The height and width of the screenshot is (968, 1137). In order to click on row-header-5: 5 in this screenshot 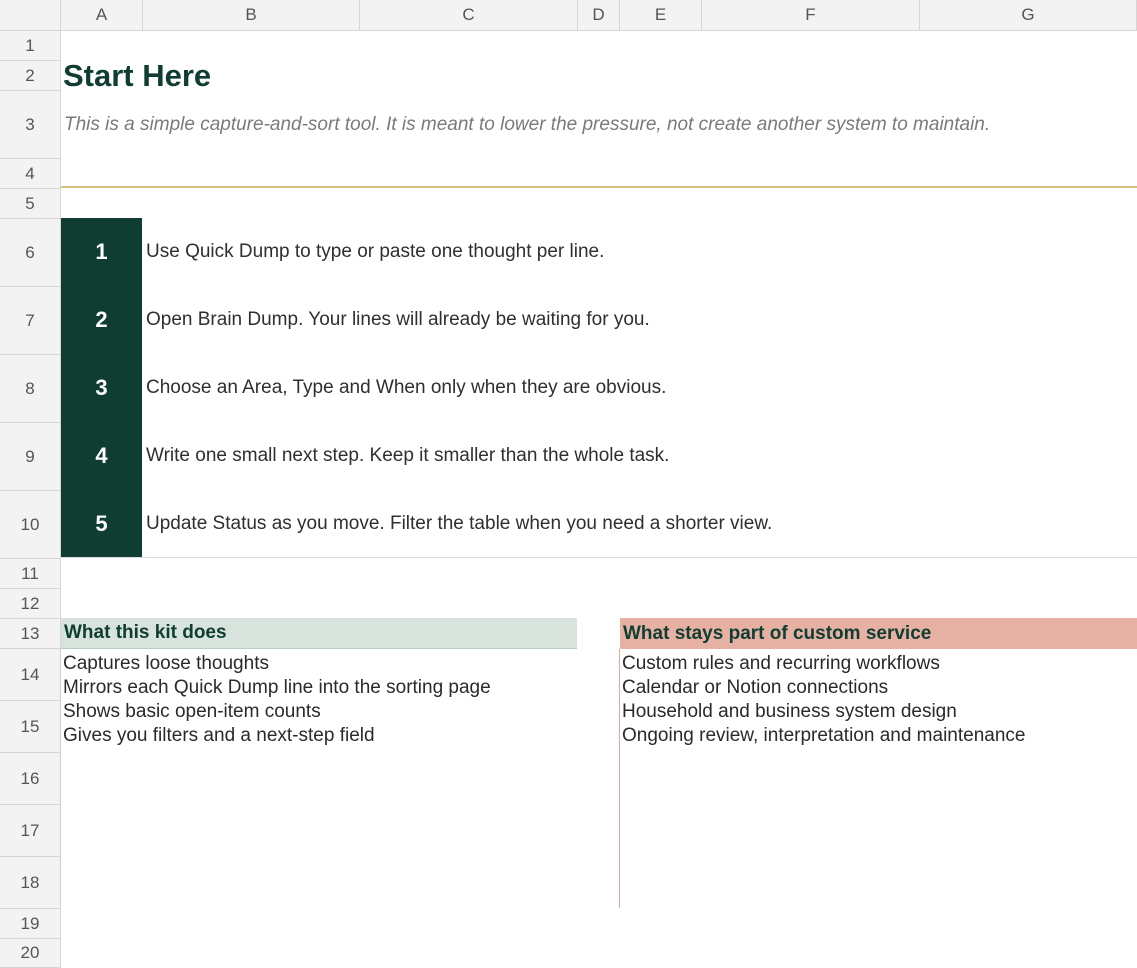, I will do `click(30, 204)`.